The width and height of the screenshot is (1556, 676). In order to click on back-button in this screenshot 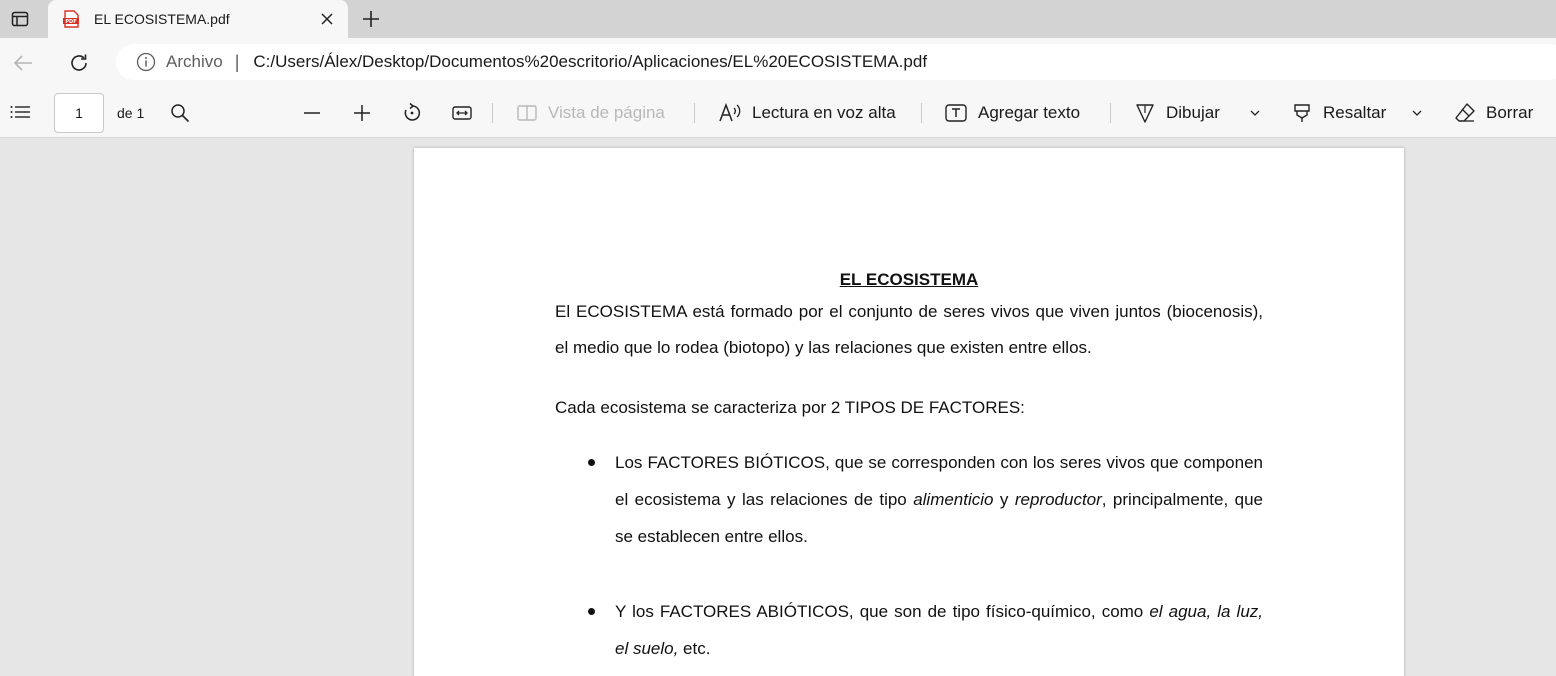, I will do `click(23, 63)`.